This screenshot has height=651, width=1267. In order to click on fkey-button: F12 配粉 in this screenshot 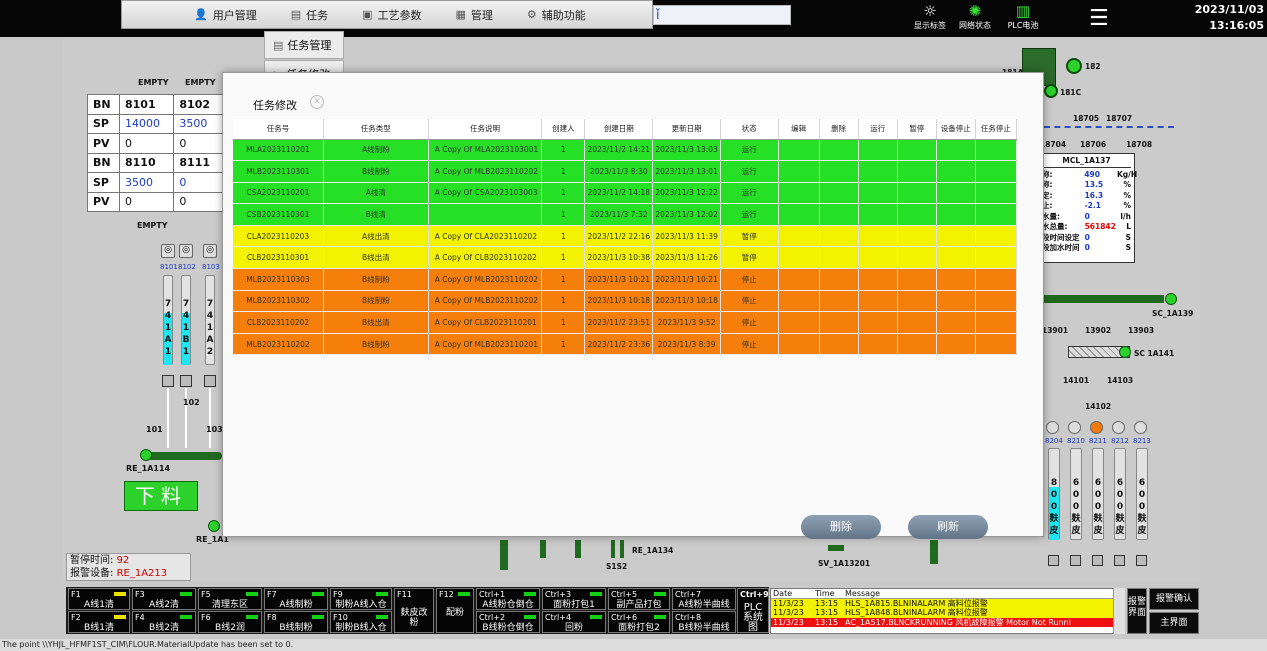, I will do `click(455, 610)`.